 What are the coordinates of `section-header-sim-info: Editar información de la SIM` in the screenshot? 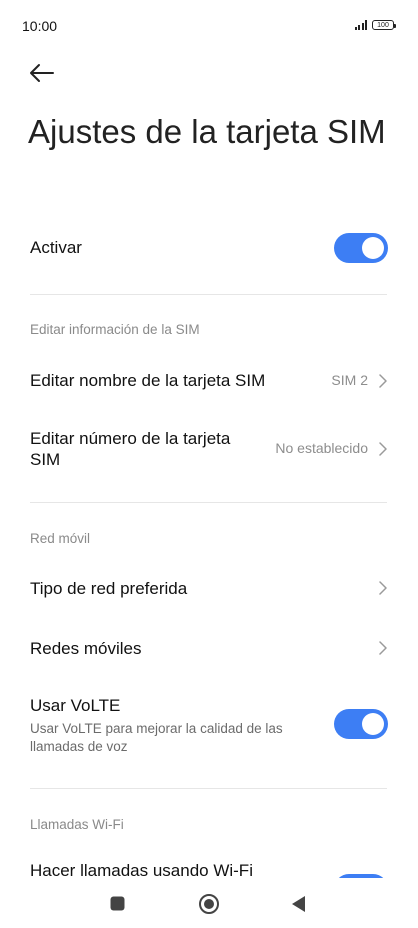 It's located at (115, 329).